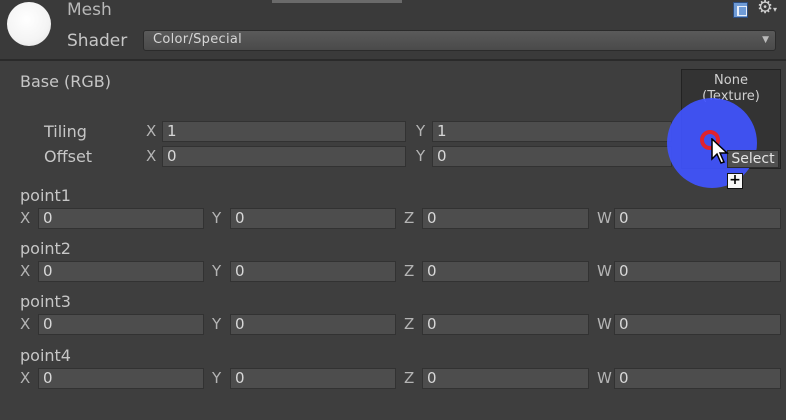 The image size is (786, 420). What do you see at coordinates (97, 41) in the screenshot?
I see `shader-label: Shader` at bounding box center [97, 41].